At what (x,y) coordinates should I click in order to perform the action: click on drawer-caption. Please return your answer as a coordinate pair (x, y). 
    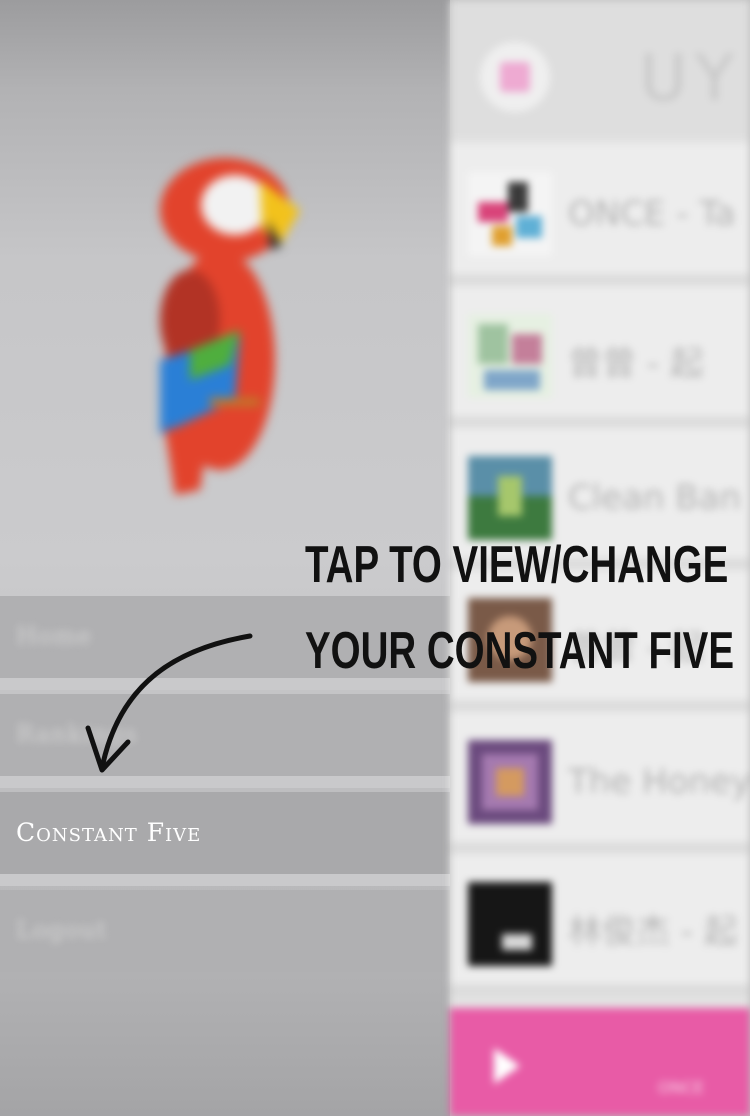
    Looking at the image, I should click on (215, 554).